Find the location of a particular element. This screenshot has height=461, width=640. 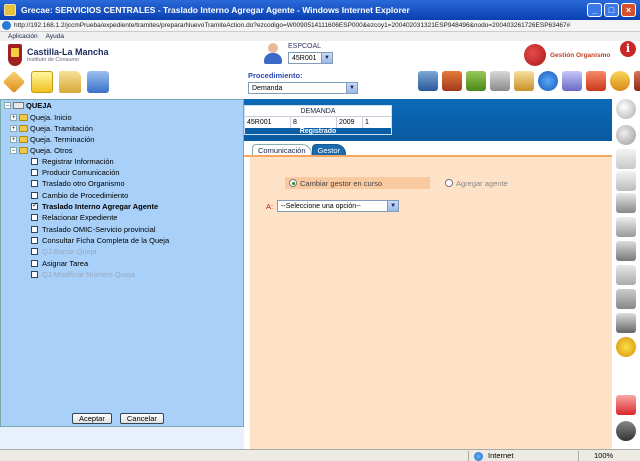

sun-icon is located at coordinates (626, 347).